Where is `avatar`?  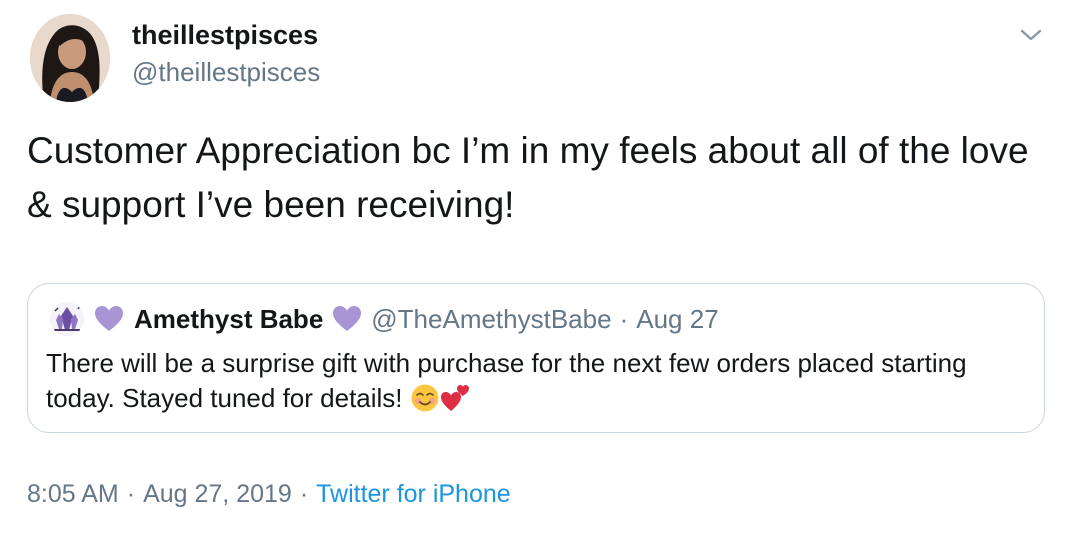
avatar is located at coordinates (70, 58).